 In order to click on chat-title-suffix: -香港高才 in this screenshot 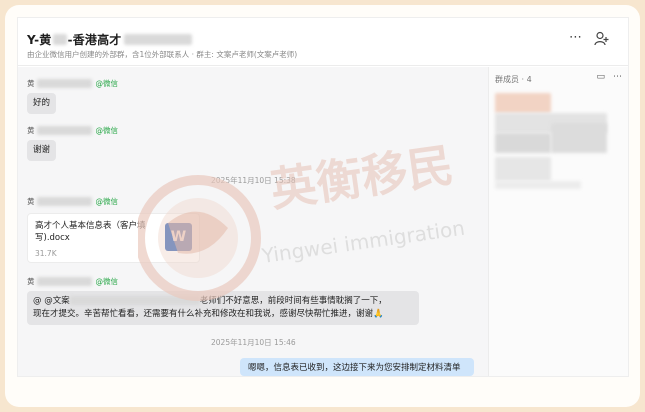, I will do `click(94, 40)`.